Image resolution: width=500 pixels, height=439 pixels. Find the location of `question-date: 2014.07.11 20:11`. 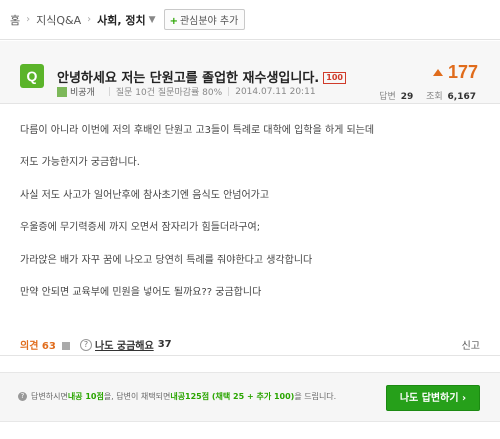

question-date: 2014.07.11 20:11 is located at coordinates (275, 91).